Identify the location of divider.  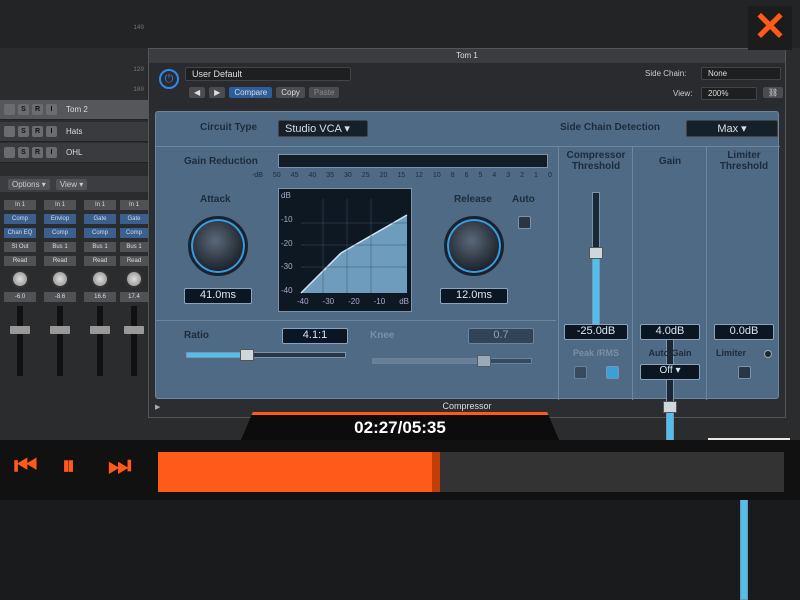
(706, 273).